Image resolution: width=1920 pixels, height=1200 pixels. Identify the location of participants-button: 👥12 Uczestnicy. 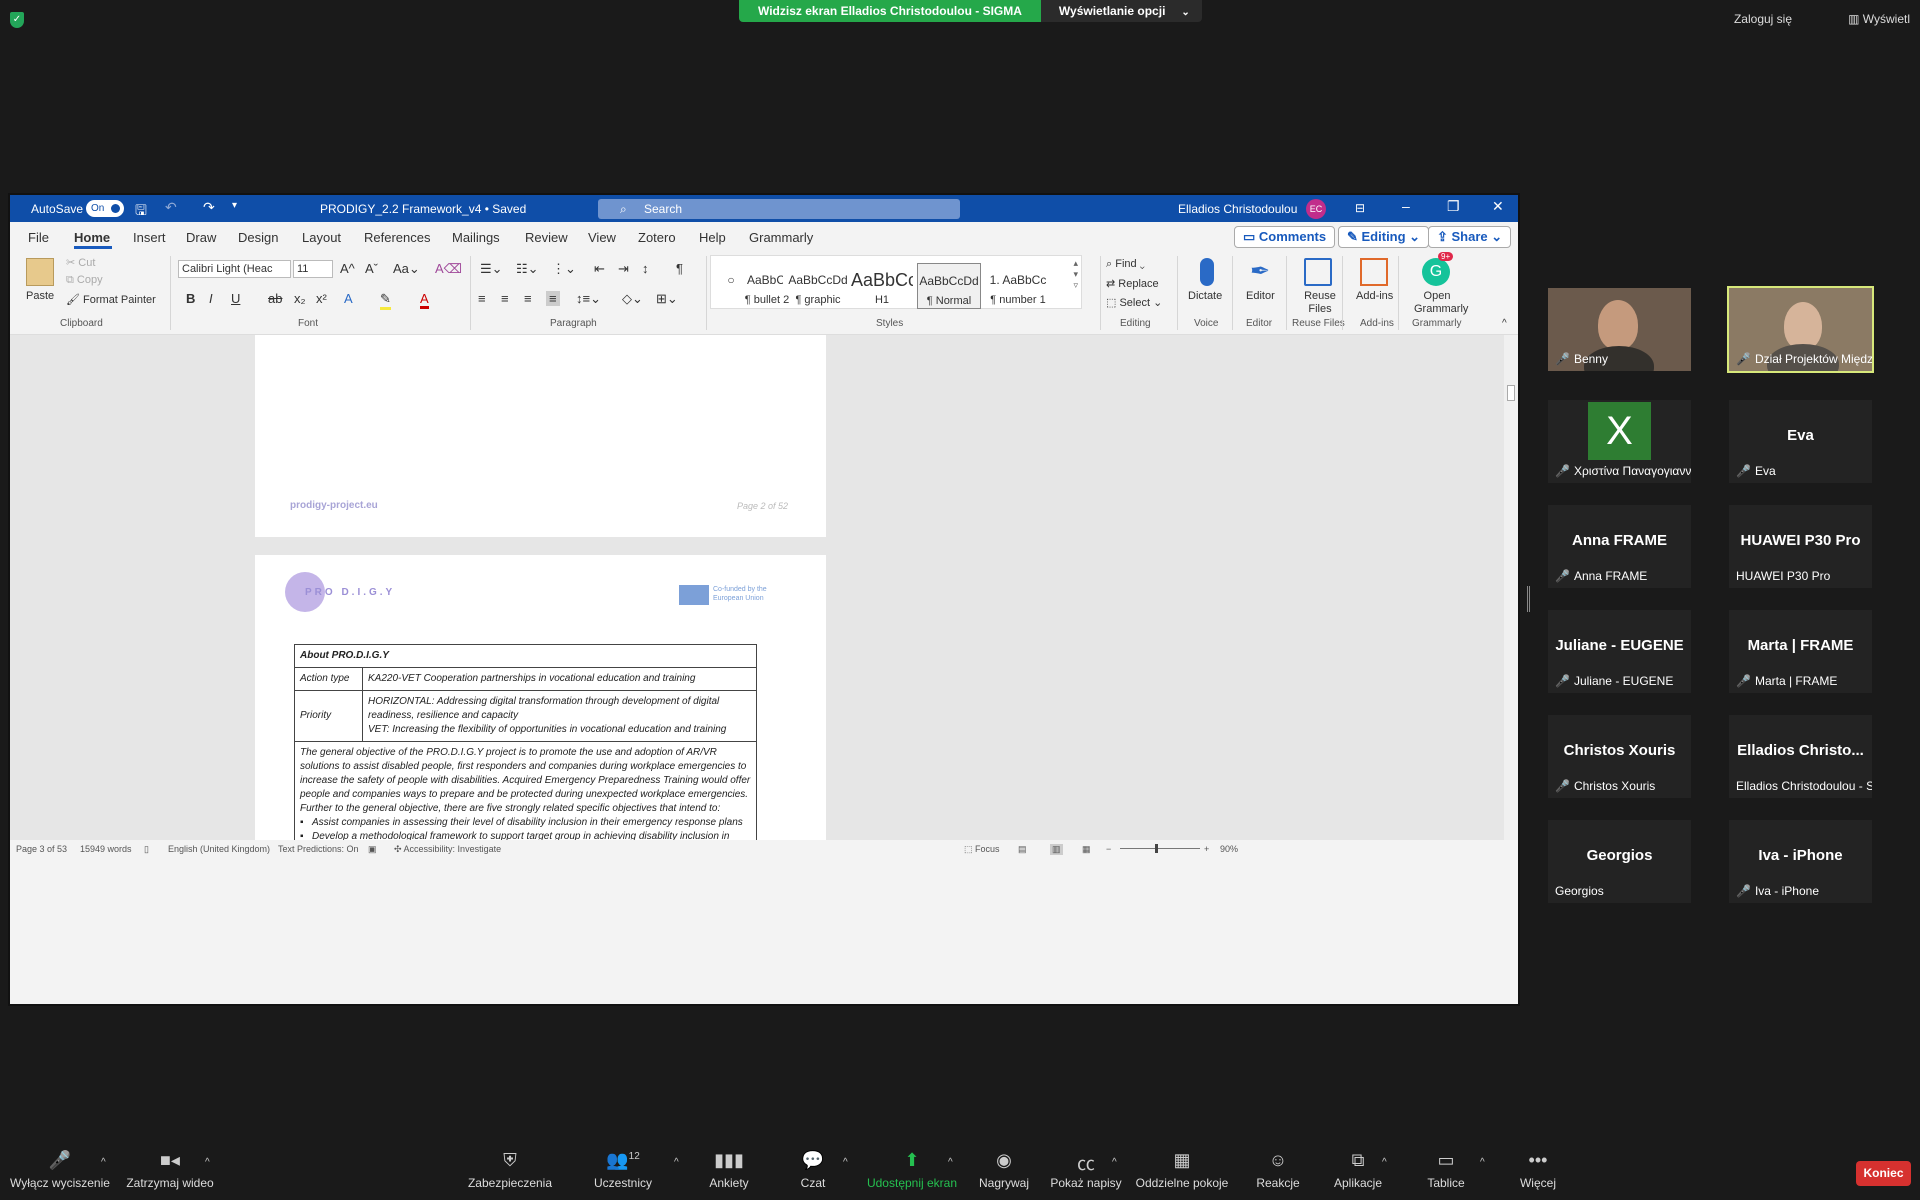
(623, 1170).